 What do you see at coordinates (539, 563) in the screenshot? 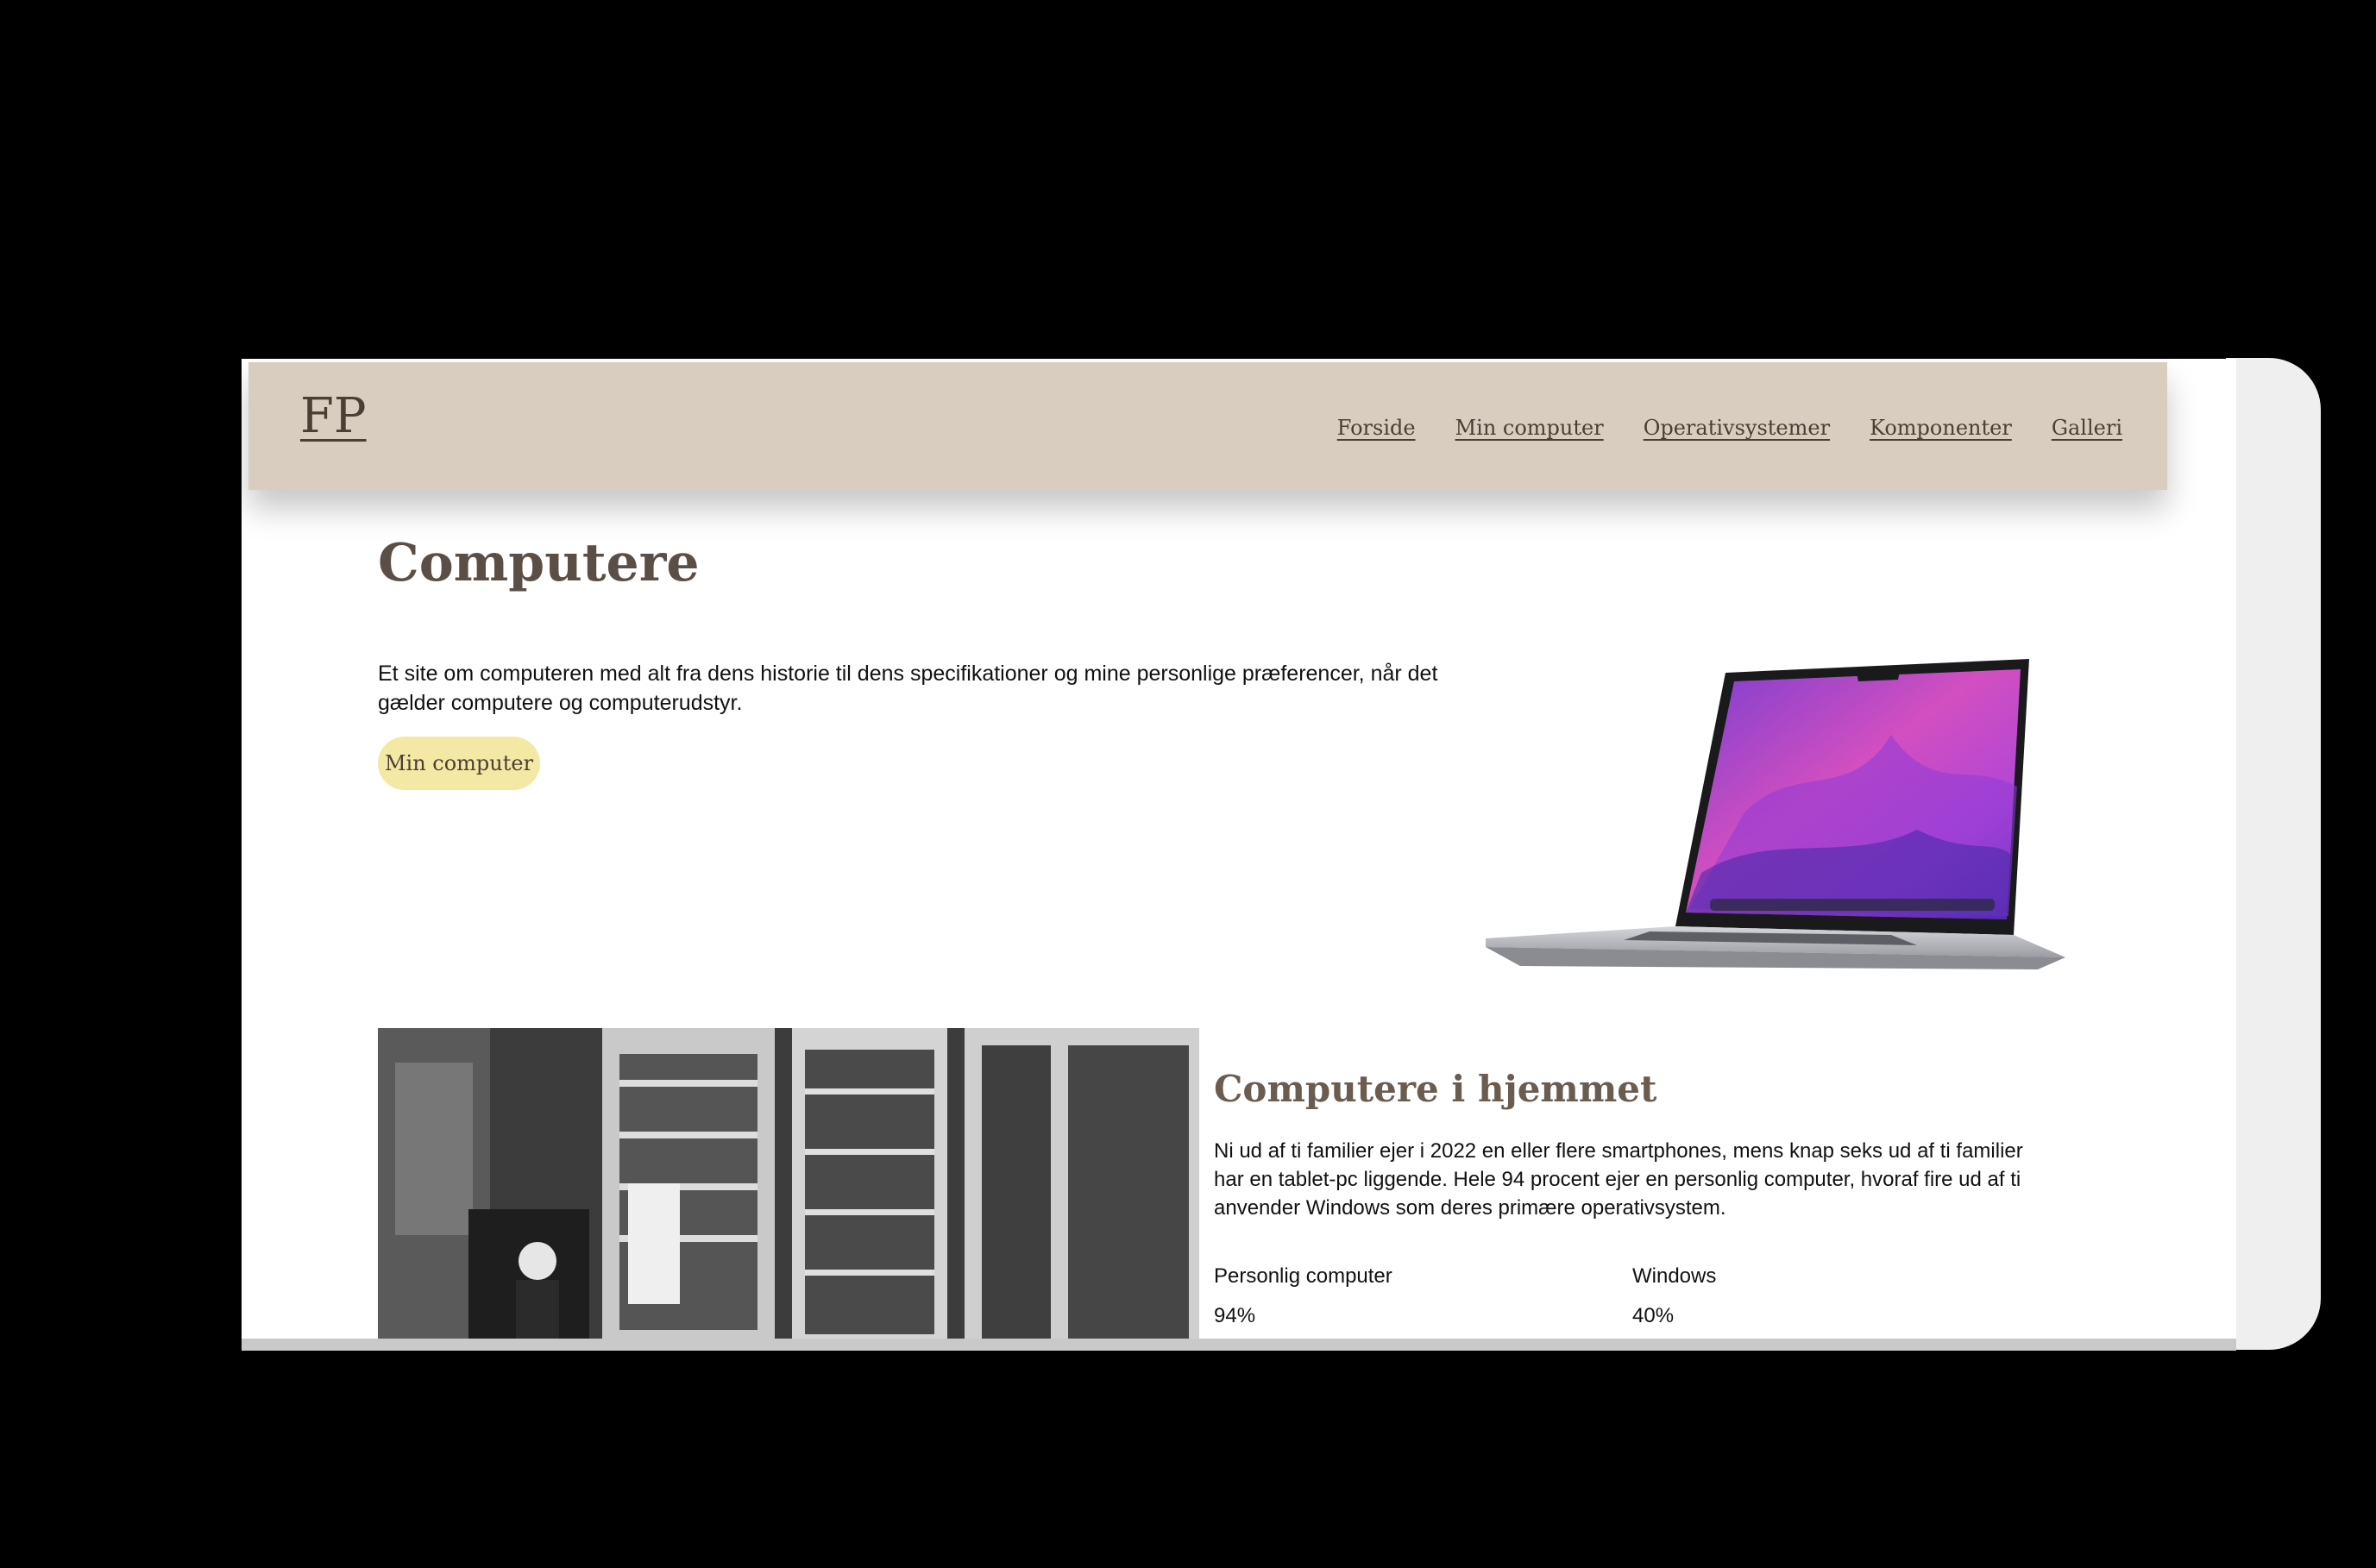
I see `page-title: Computere` at bounding box center [539, 563].